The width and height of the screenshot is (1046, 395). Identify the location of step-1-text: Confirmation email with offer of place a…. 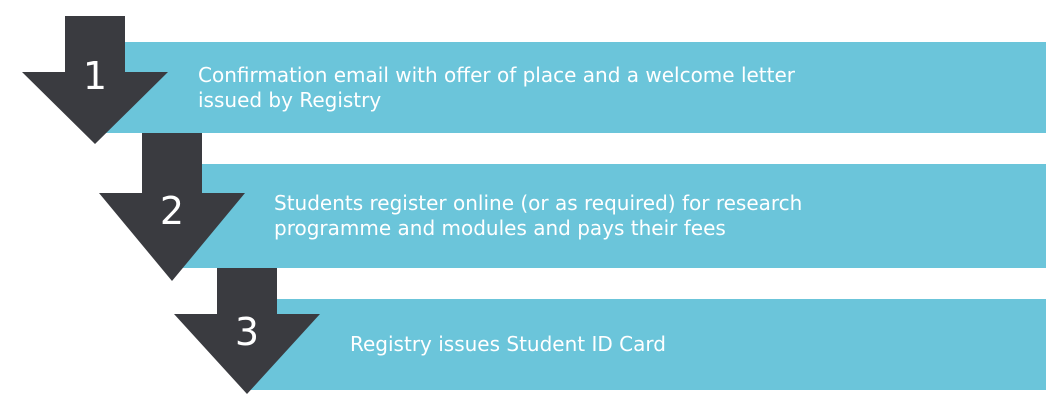
(496, 88).